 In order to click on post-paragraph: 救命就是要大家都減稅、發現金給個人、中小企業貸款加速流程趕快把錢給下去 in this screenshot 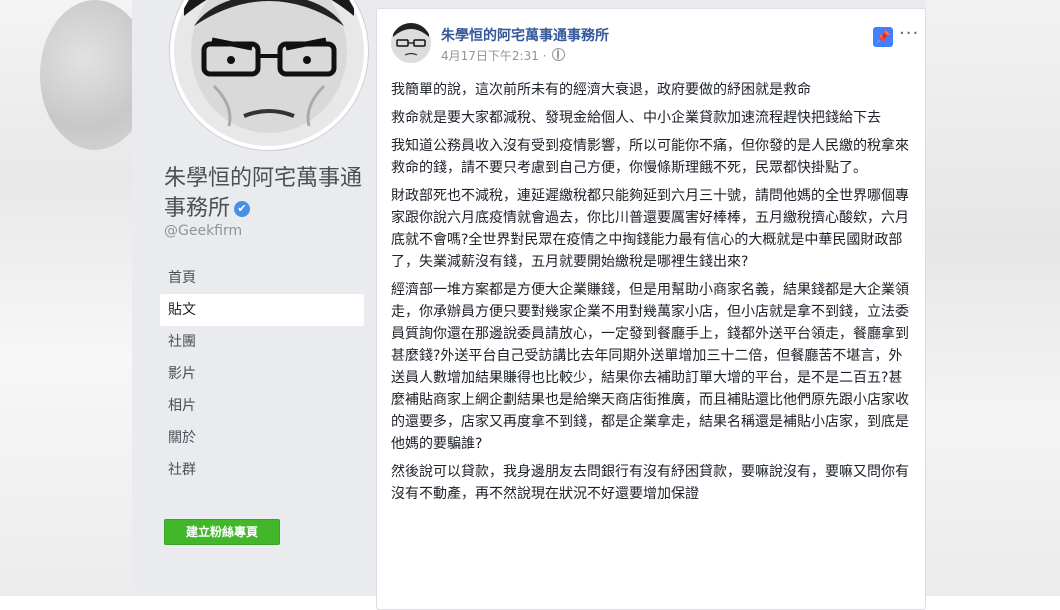, I will do `click(636, 118)`.